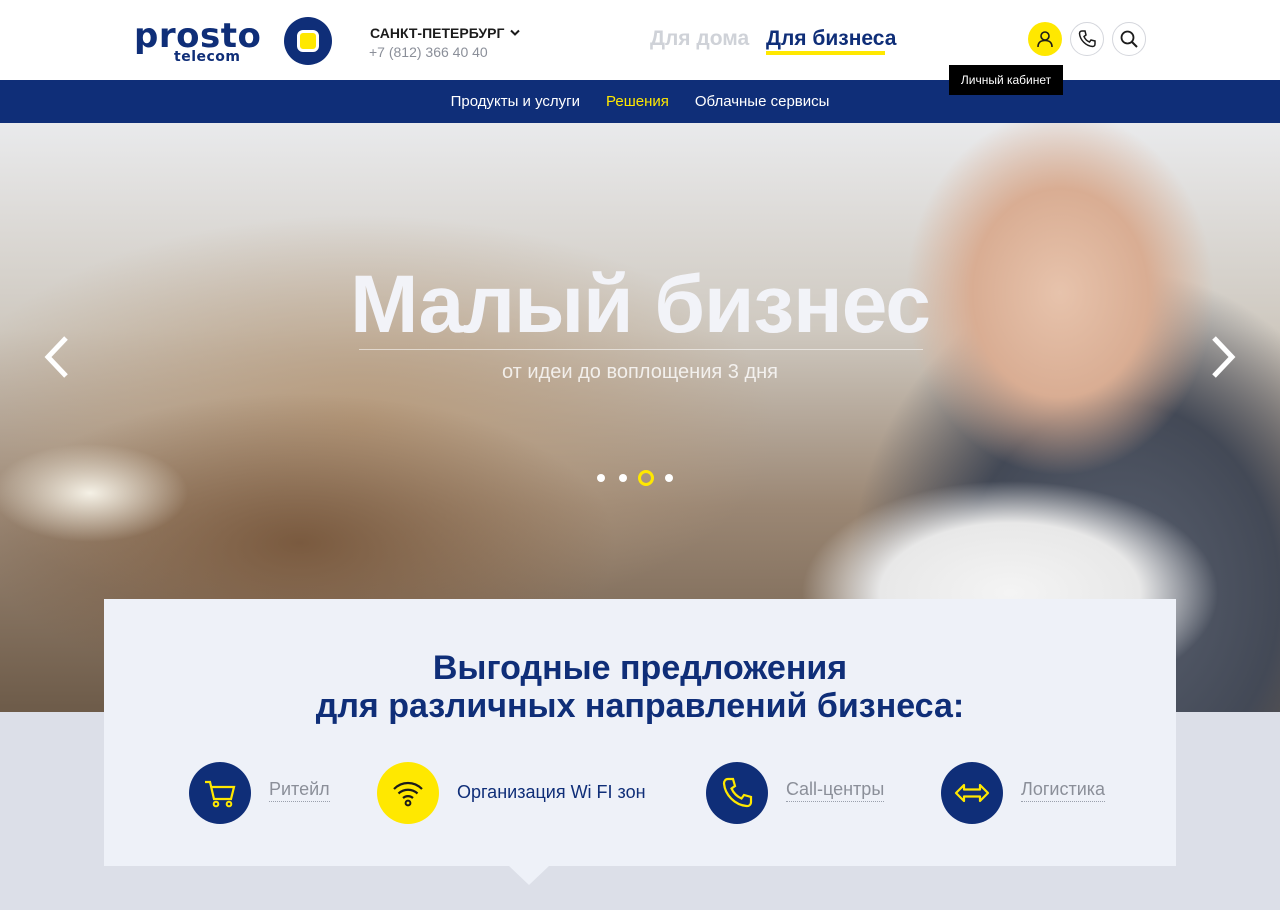  What do you see at coordinates (57, 357) in the screenshot?
I see `slider-prev-arrow-icon` at bounding box center [57, 357].